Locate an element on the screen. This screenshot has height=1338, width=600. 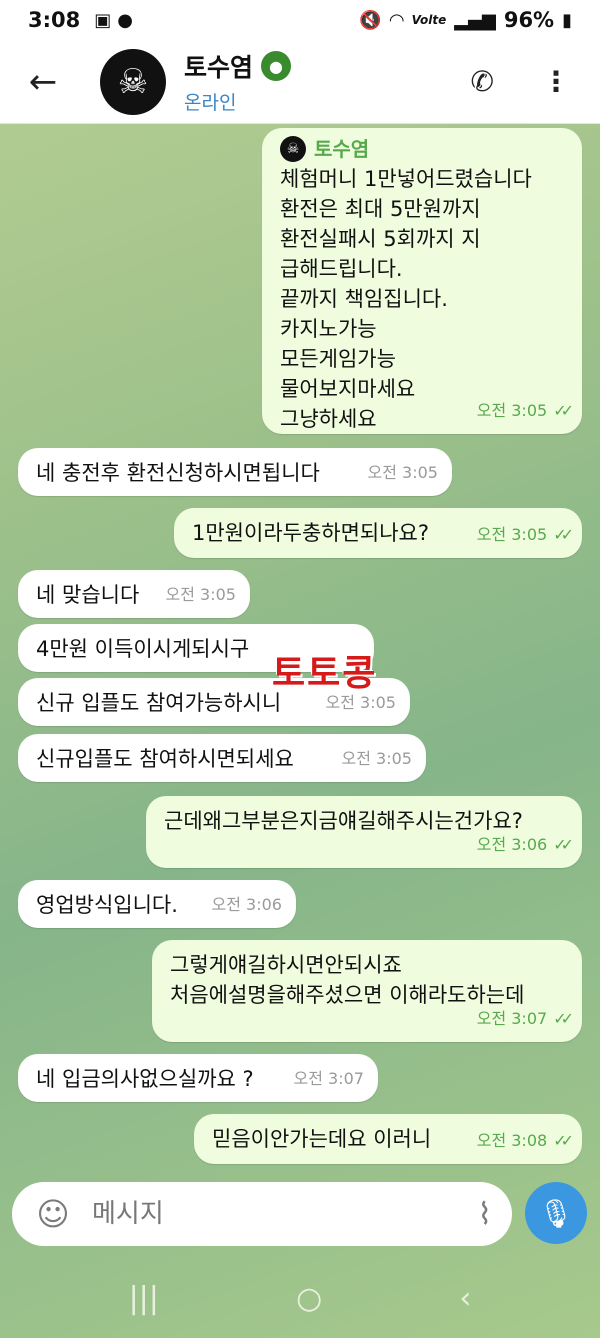
status-bar: 3:08 ▣ ● 🔇 ◠ Volte ▂▄▆ 96% ▮ is located at coordinates (300, 20).